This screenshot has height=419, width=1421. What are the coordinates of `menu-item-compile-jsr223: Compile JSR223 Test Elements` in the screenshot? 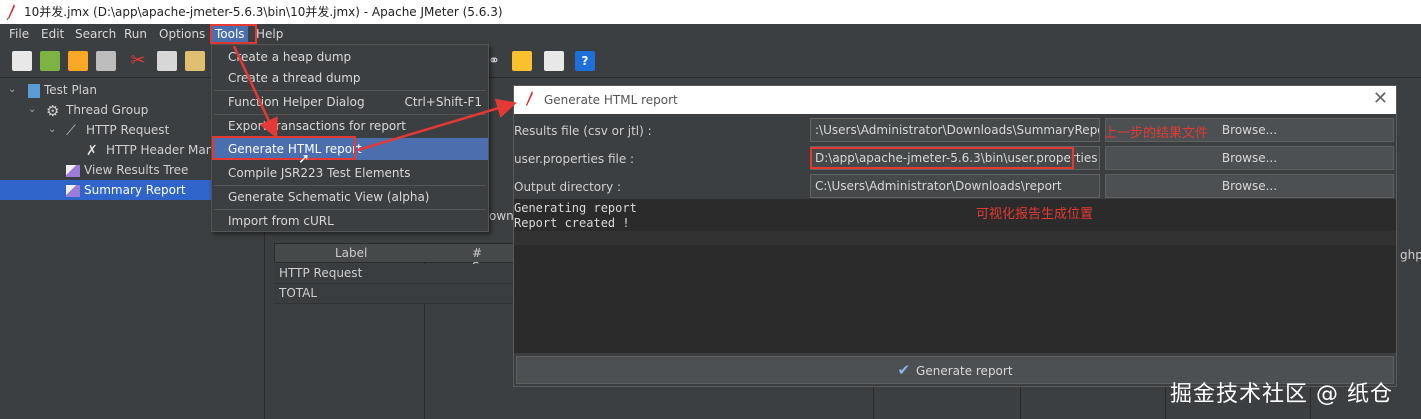 It's located at (350, 173).